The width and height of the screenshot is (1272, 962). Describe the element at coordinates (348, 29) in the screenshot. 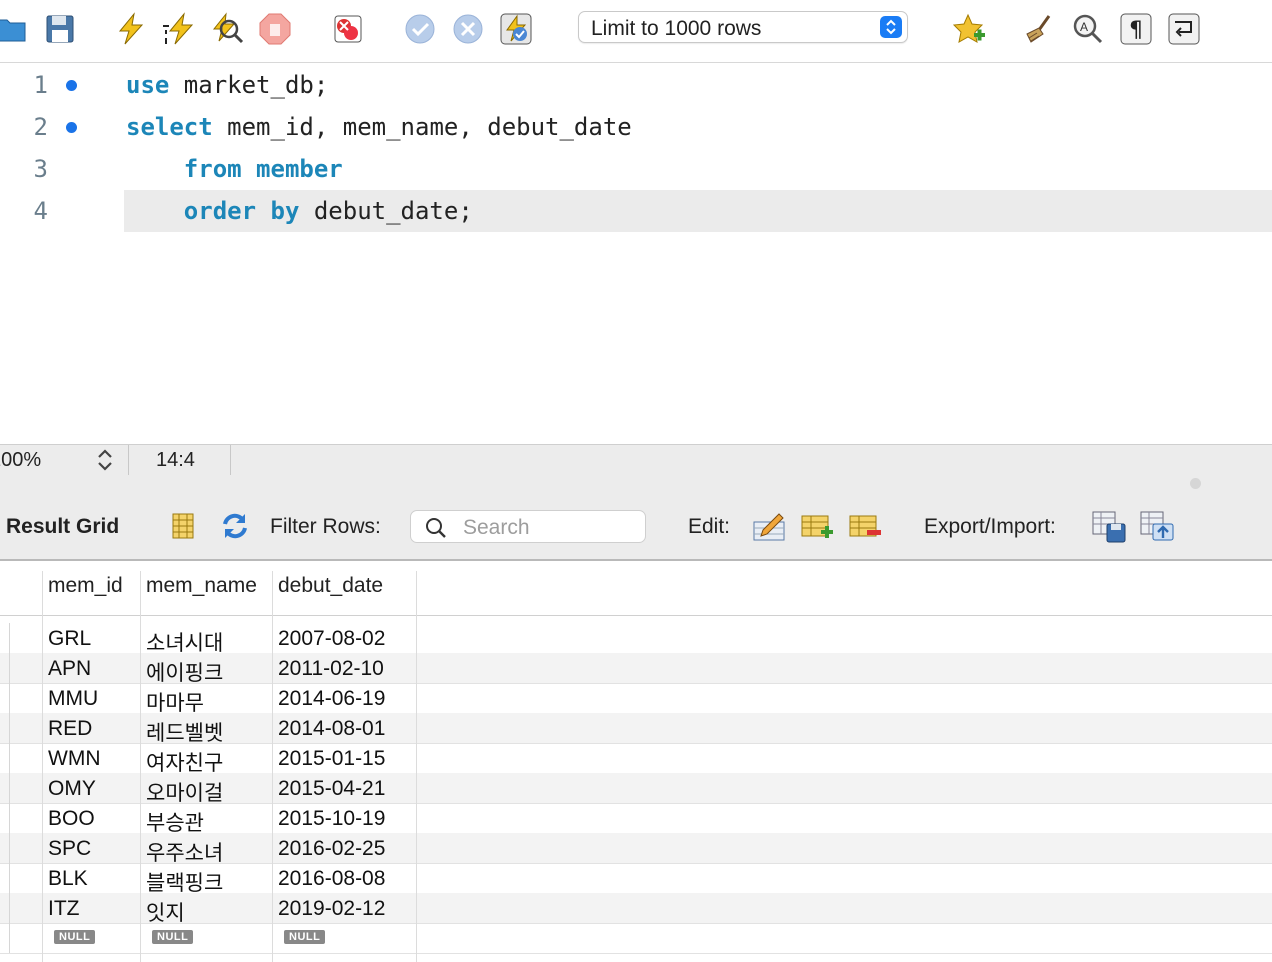

I see `stop-on-error-icon` at that location.